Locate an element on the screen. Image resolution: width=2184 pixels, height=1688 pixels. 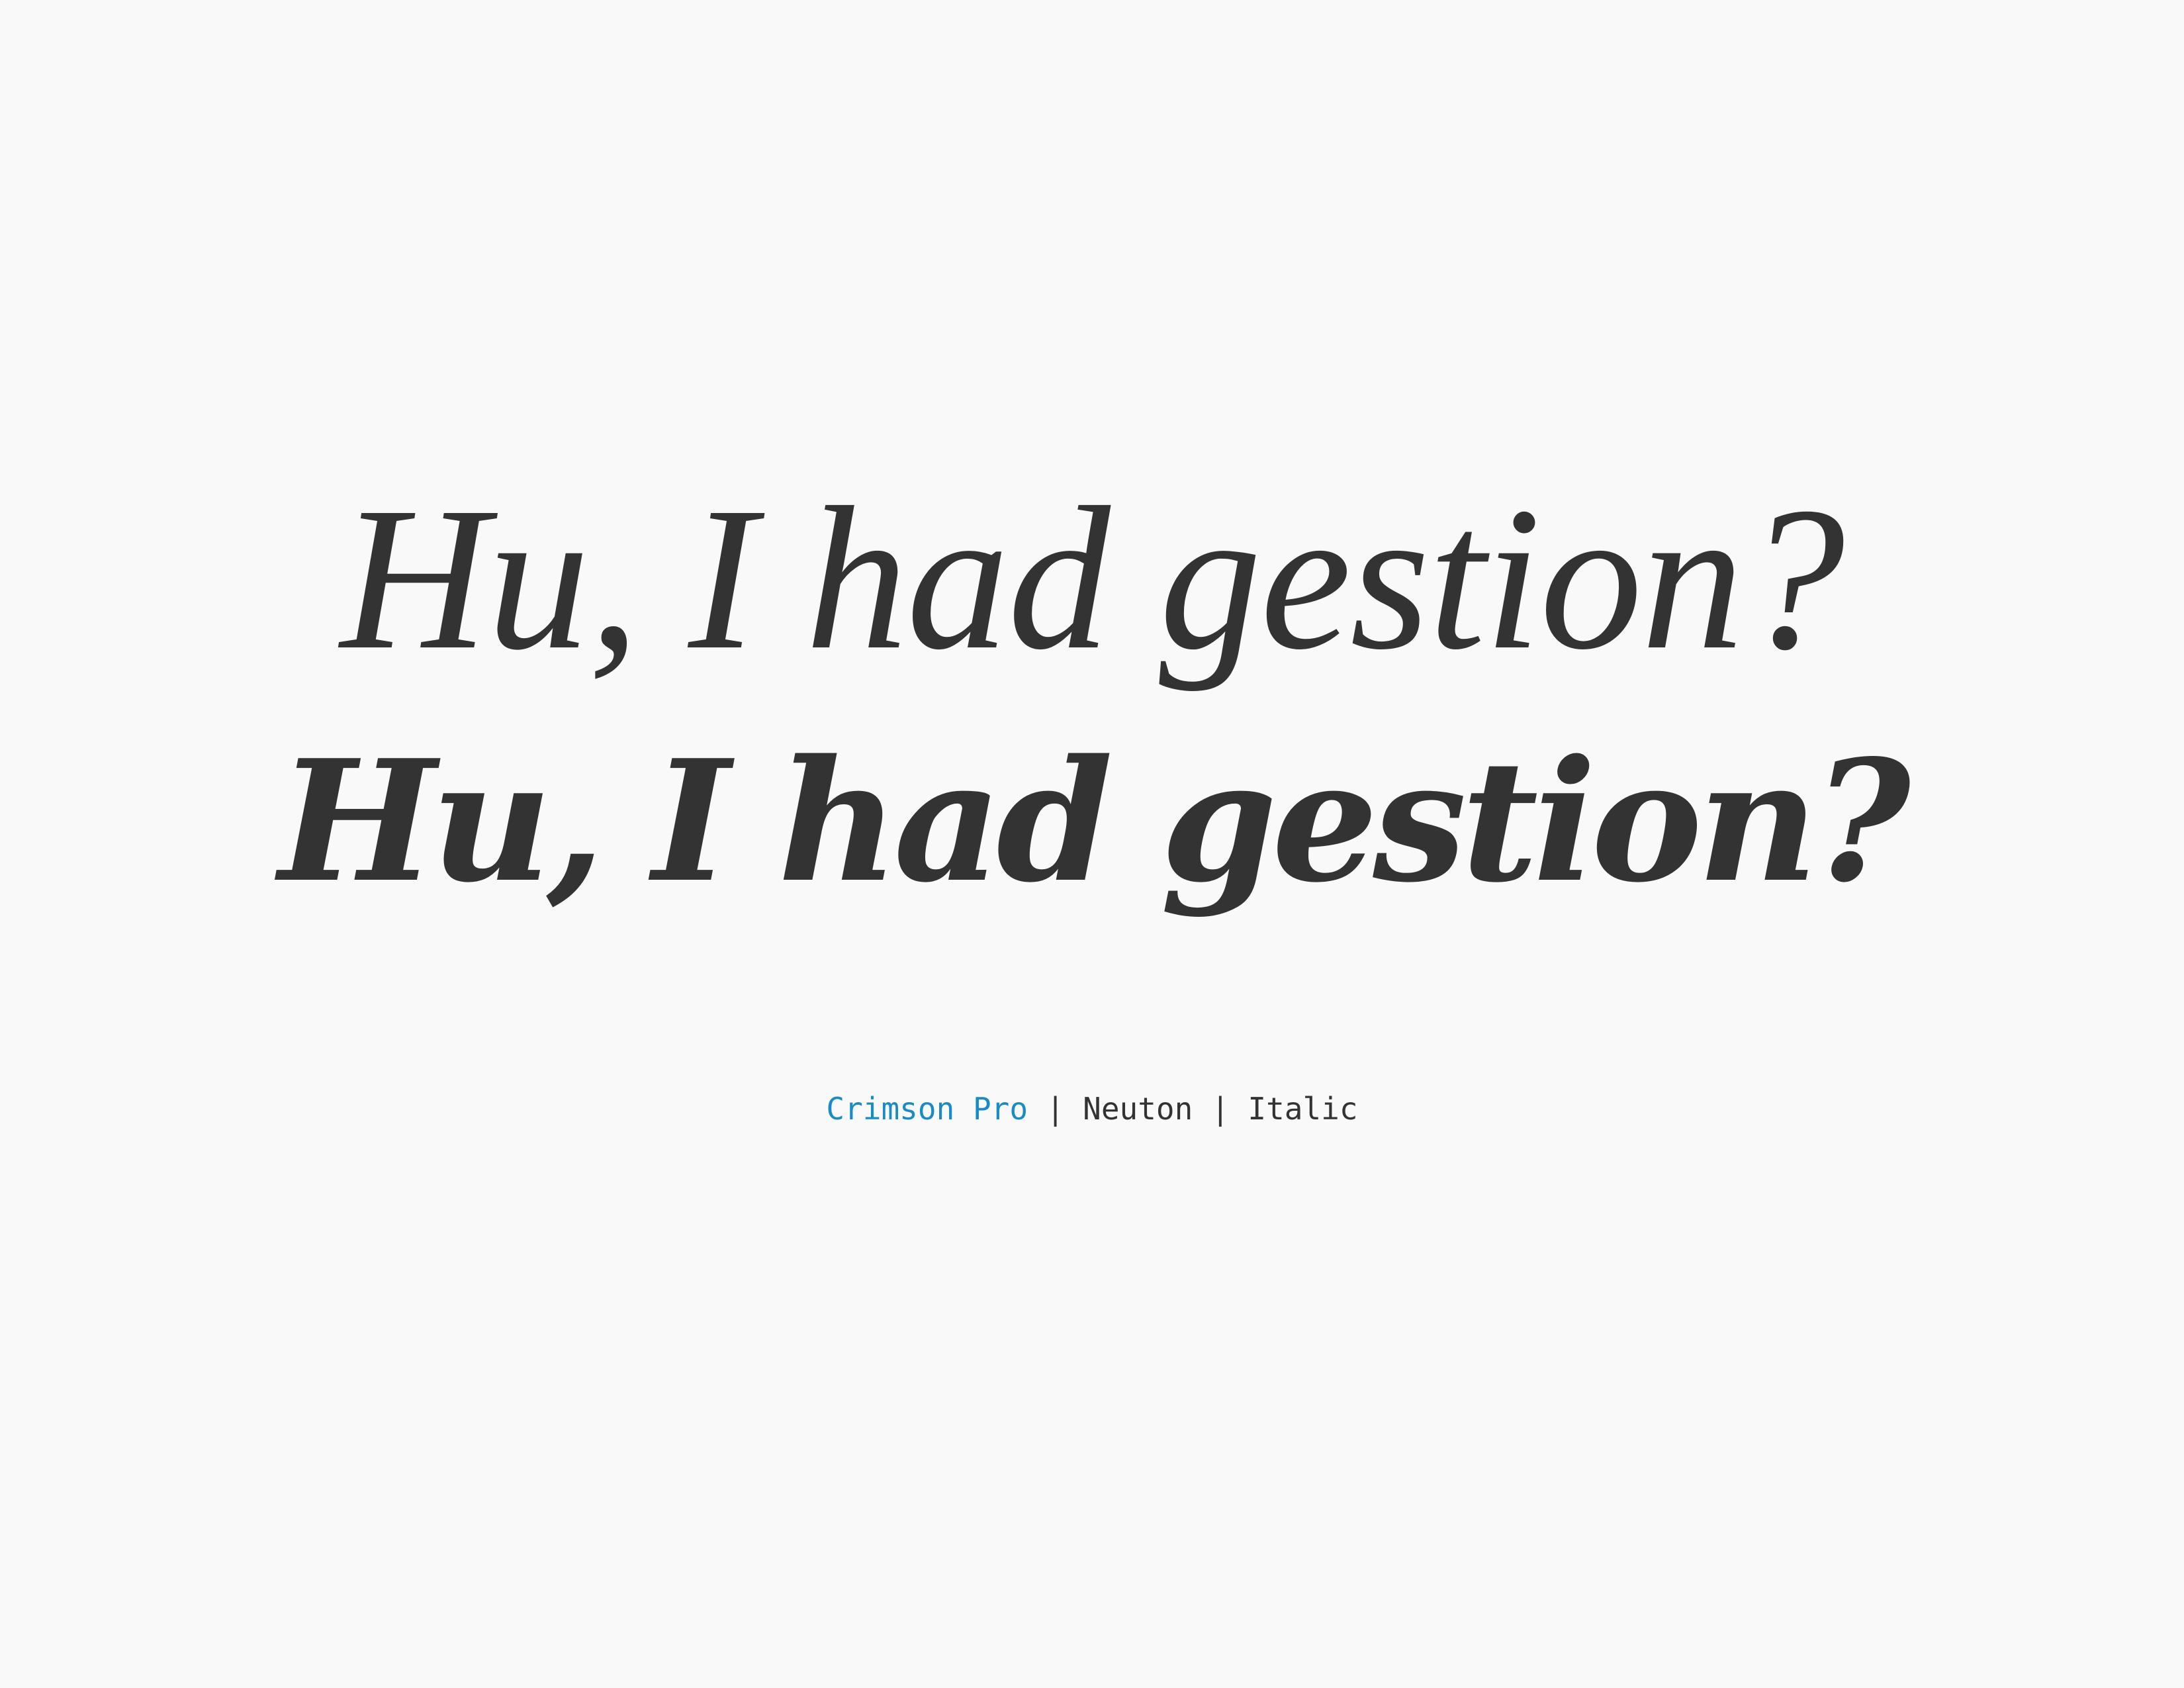
caption-style: Italic is located at coordinates (1303, 1109).